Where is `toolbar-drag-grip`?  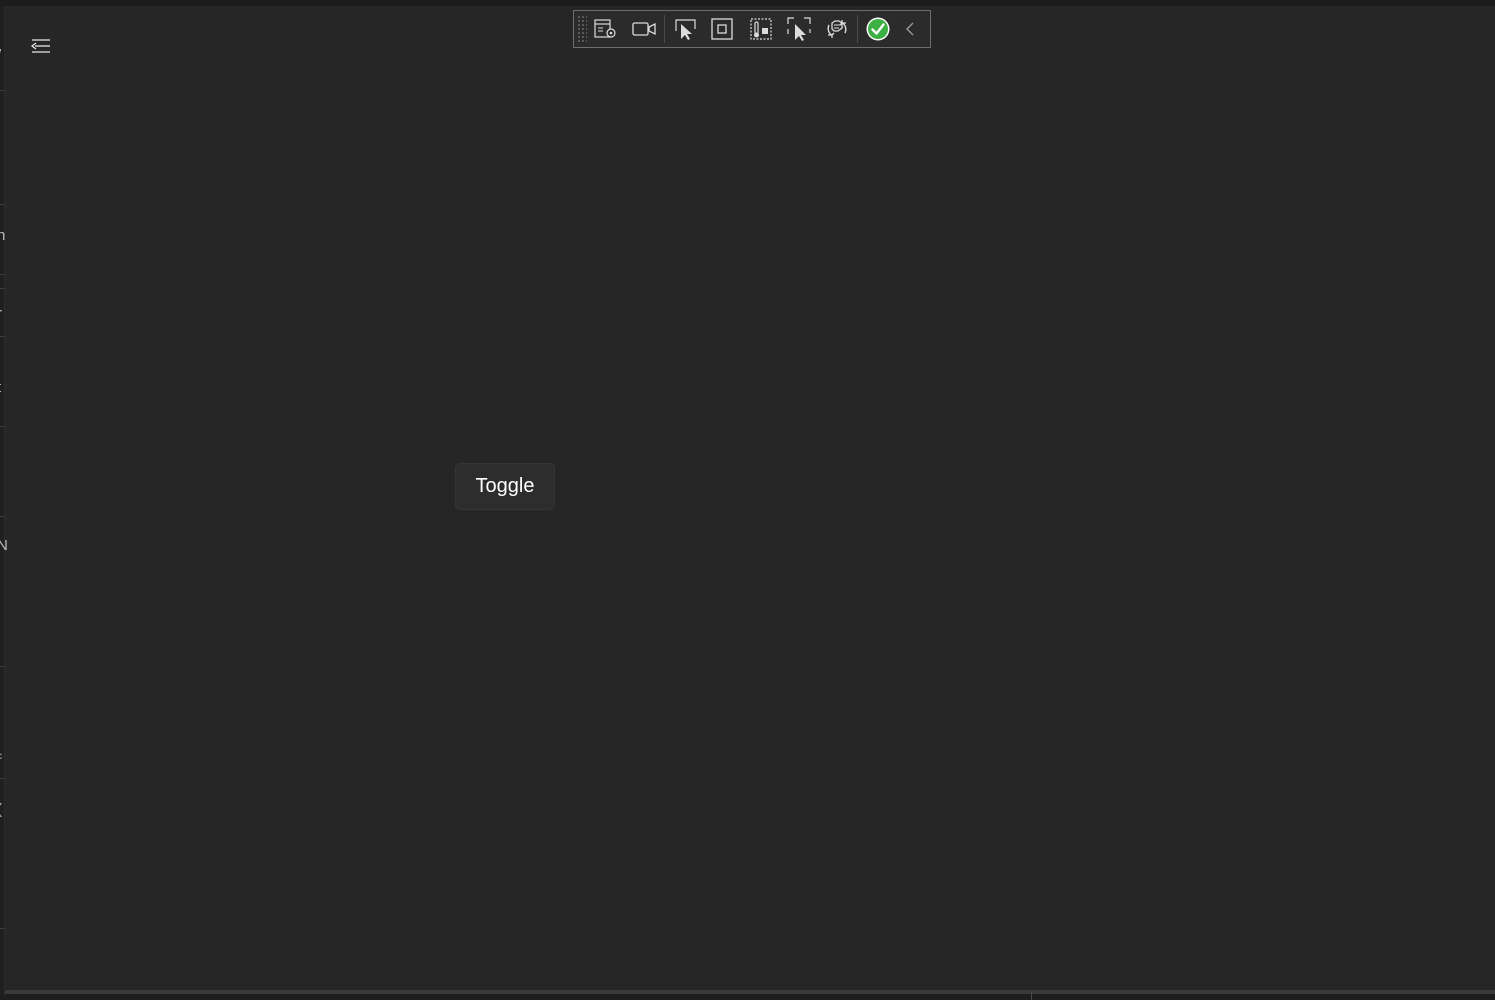 toolbar-drag-grip is located at coordinates (582, 29).